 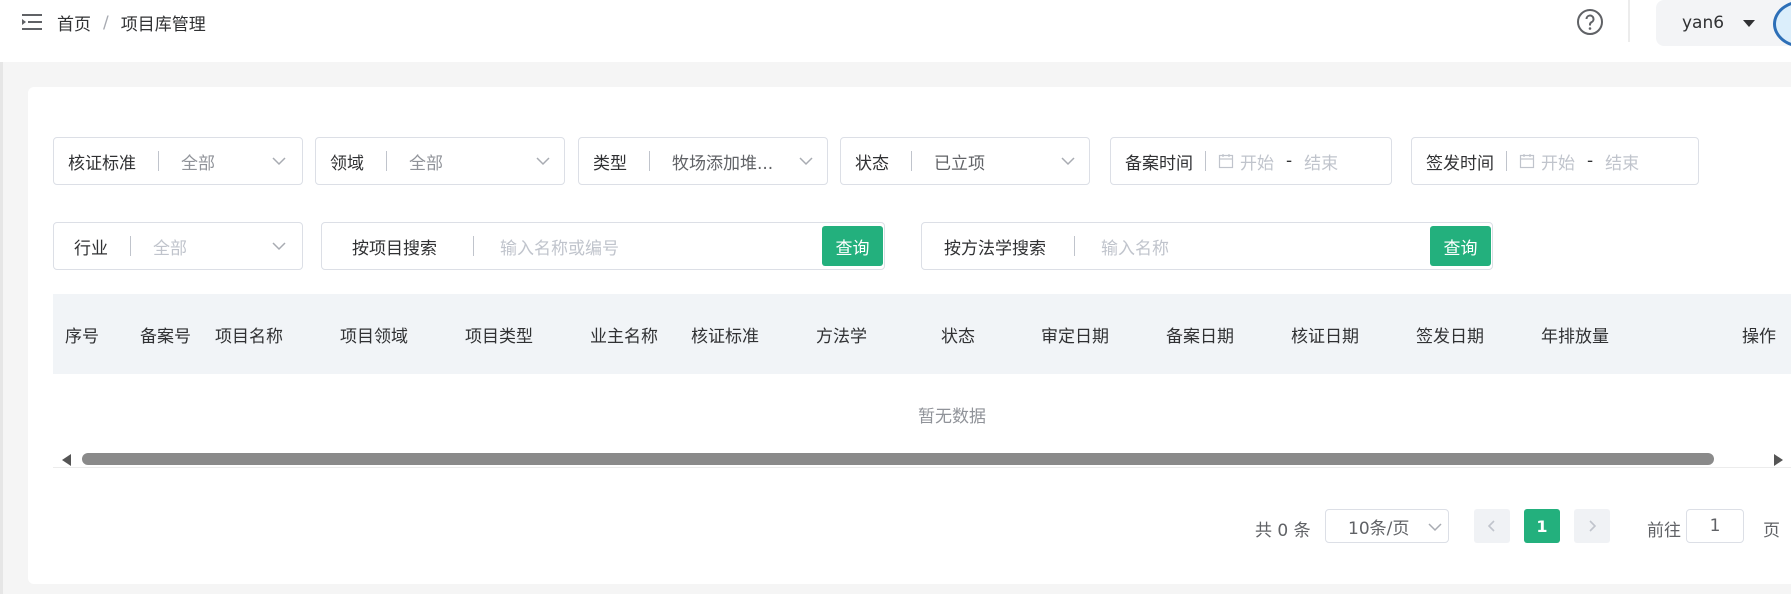 What do you see at coordinates (1283, 531) in the screenshot?
I see `pagination-total: 共 0 条` at bounding box center [1283, 531].